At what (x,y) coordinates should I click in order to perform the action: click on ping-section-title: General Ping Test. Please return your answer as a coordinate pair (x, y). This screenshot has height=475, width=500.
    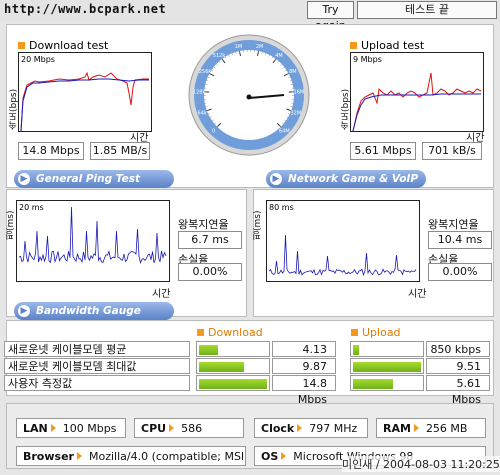
    Looking at the image, I should click on (88, 179).